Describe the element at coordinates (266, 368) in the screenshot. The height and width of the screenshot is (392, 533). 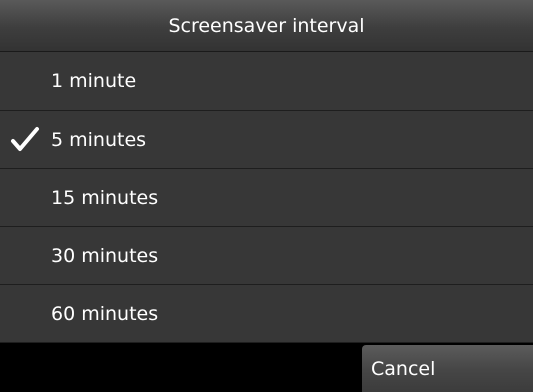
I see `dialog-button-bar: Cancel` at that location.